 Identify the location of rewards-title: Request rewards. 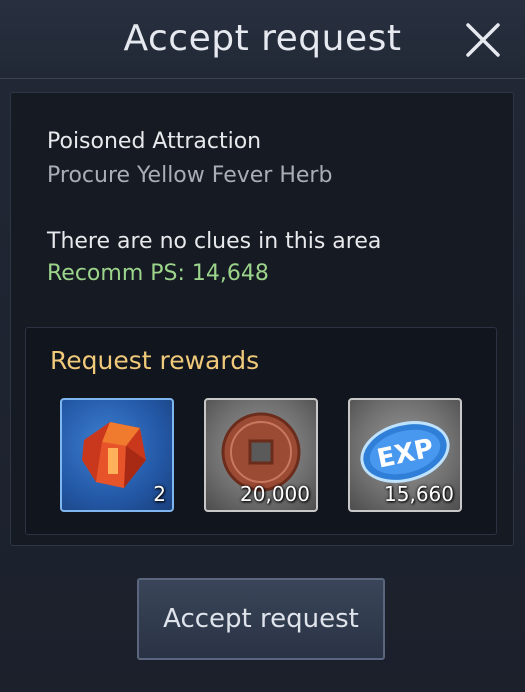
(155, 360).